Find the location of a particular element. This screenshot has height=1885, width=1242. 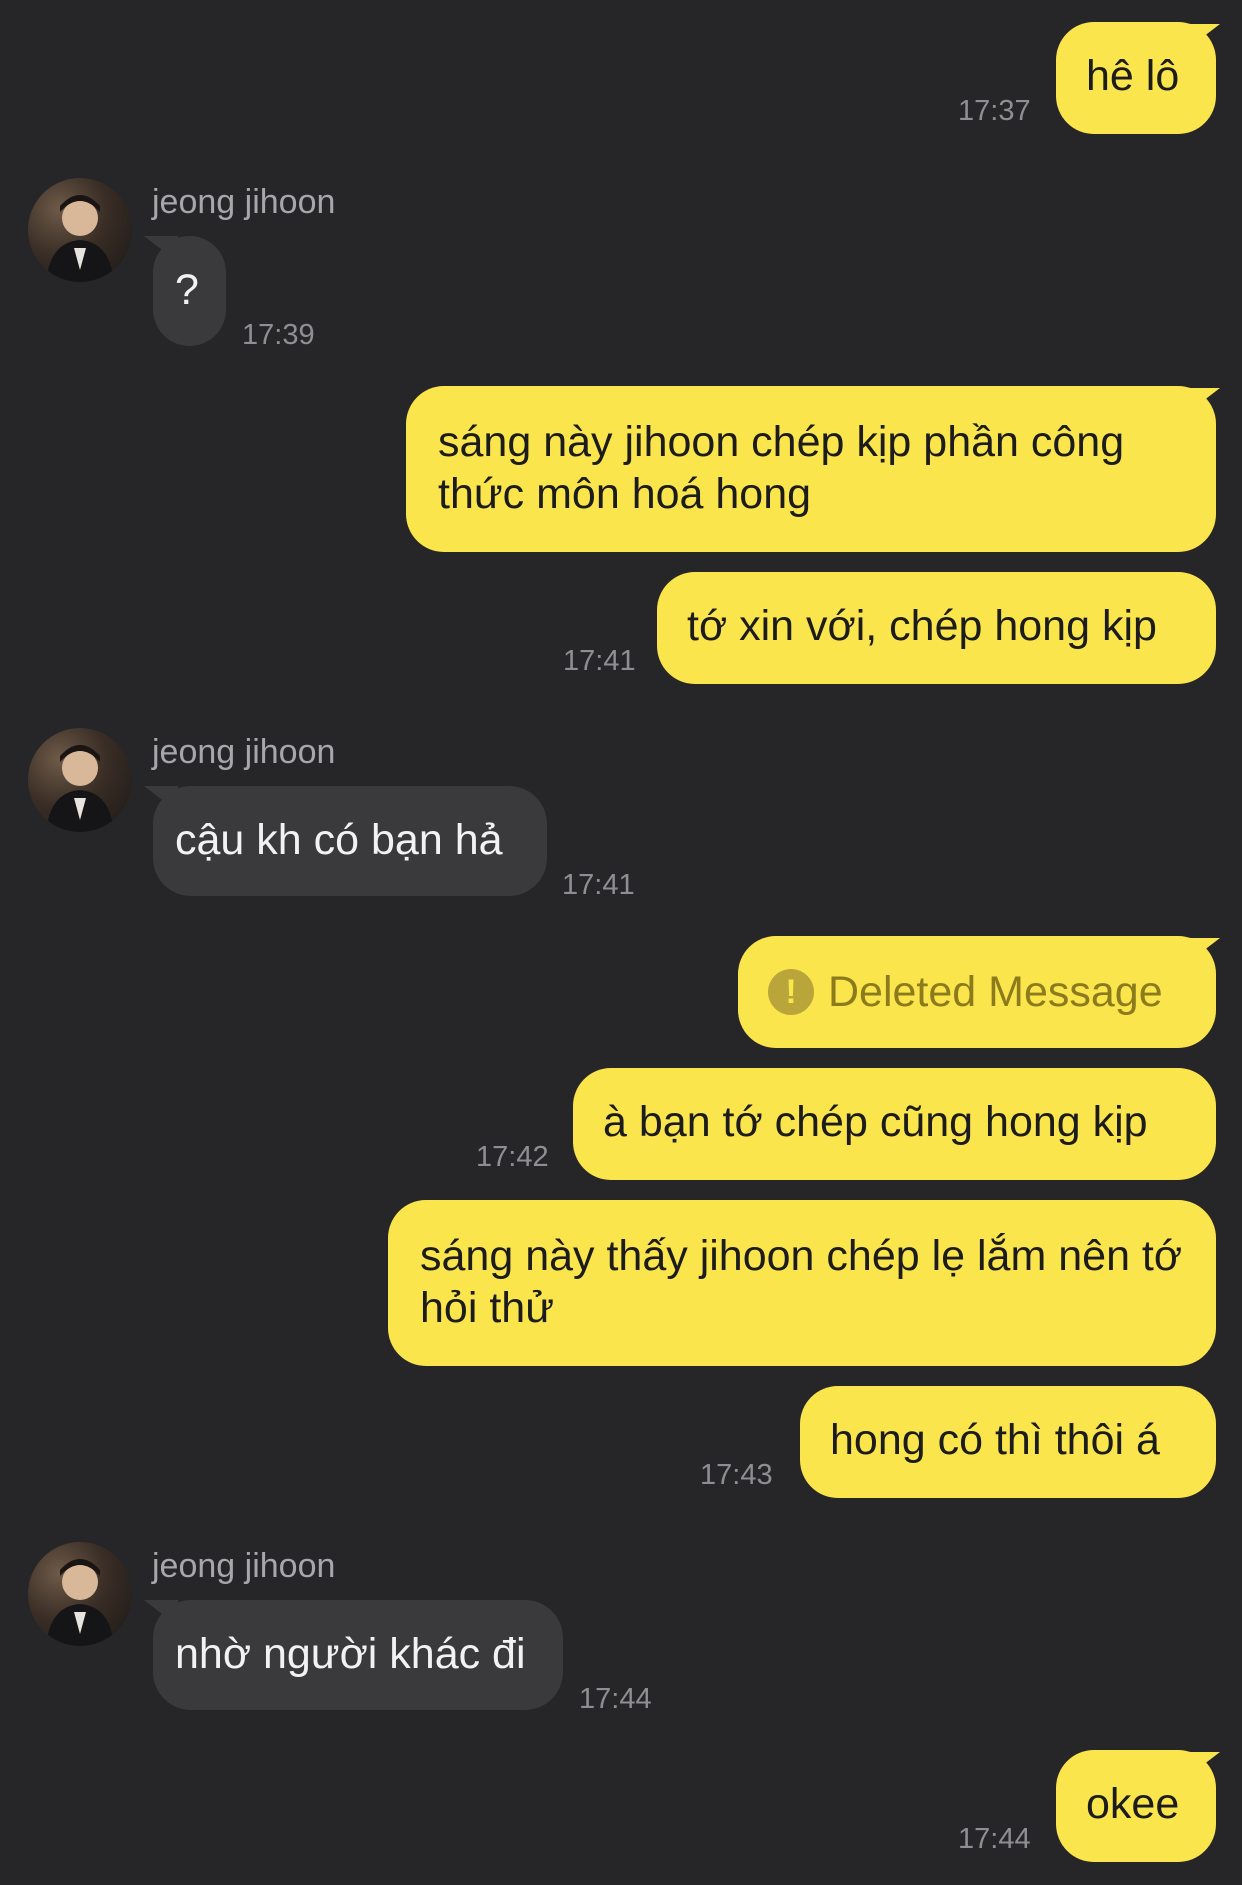

message-bubble-outgoing: hong có thì thôi á is located at coordinates (1008, 1442).